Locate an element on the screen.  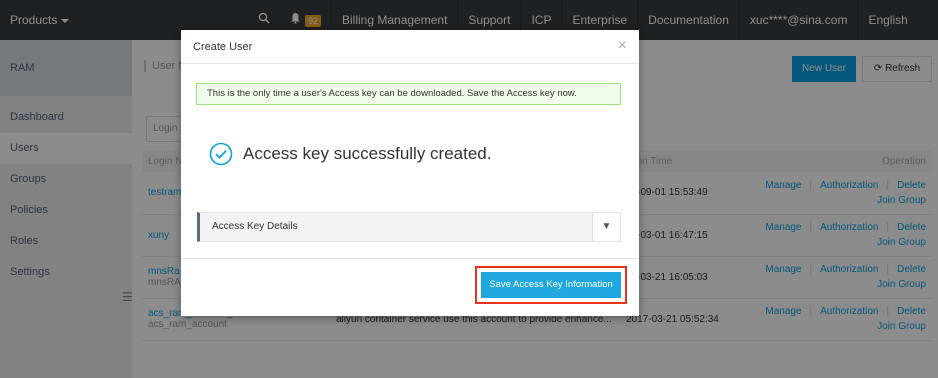
success-text: Access key successfully created. is located at coordinates (367, 153).